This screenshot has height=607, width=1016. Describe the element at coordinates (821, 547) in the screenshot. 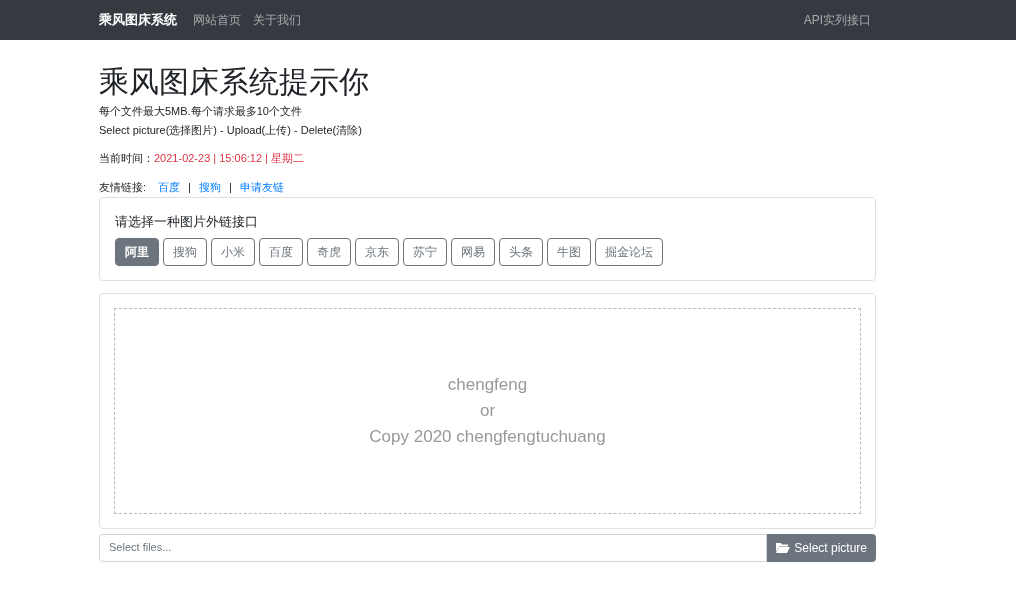

I see `select-picture-button: Select picture` at that location.